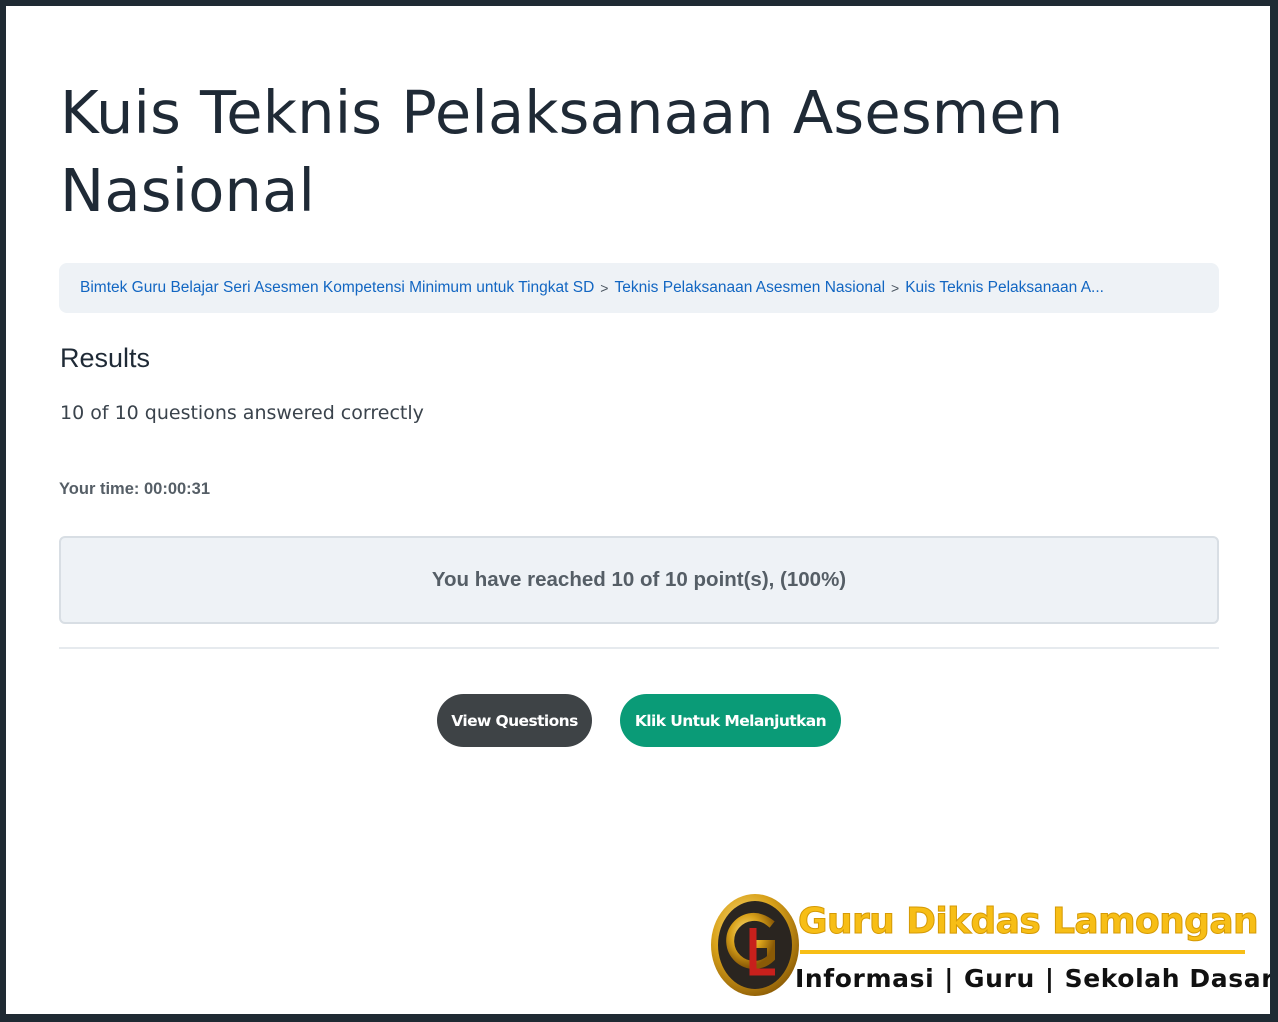 This screenshot has height=1022, width=1278. What do you see at coordinates (1022, 952) in the screenshot?
I see `watermark-rule` at bounding box center [1022, 952].